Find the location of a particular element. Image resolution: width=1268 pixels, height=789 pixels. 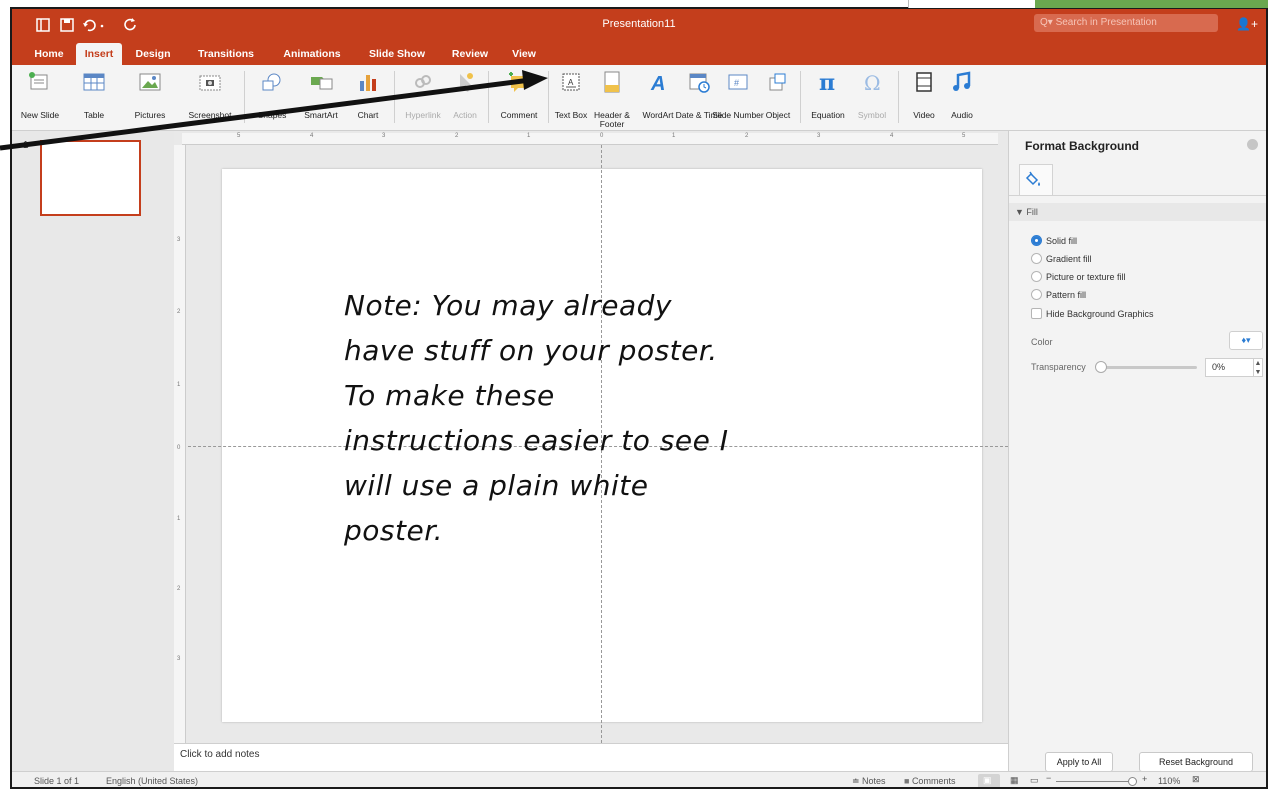

notes-toggle: ≐ Notes is located at coordinates (869, 781).